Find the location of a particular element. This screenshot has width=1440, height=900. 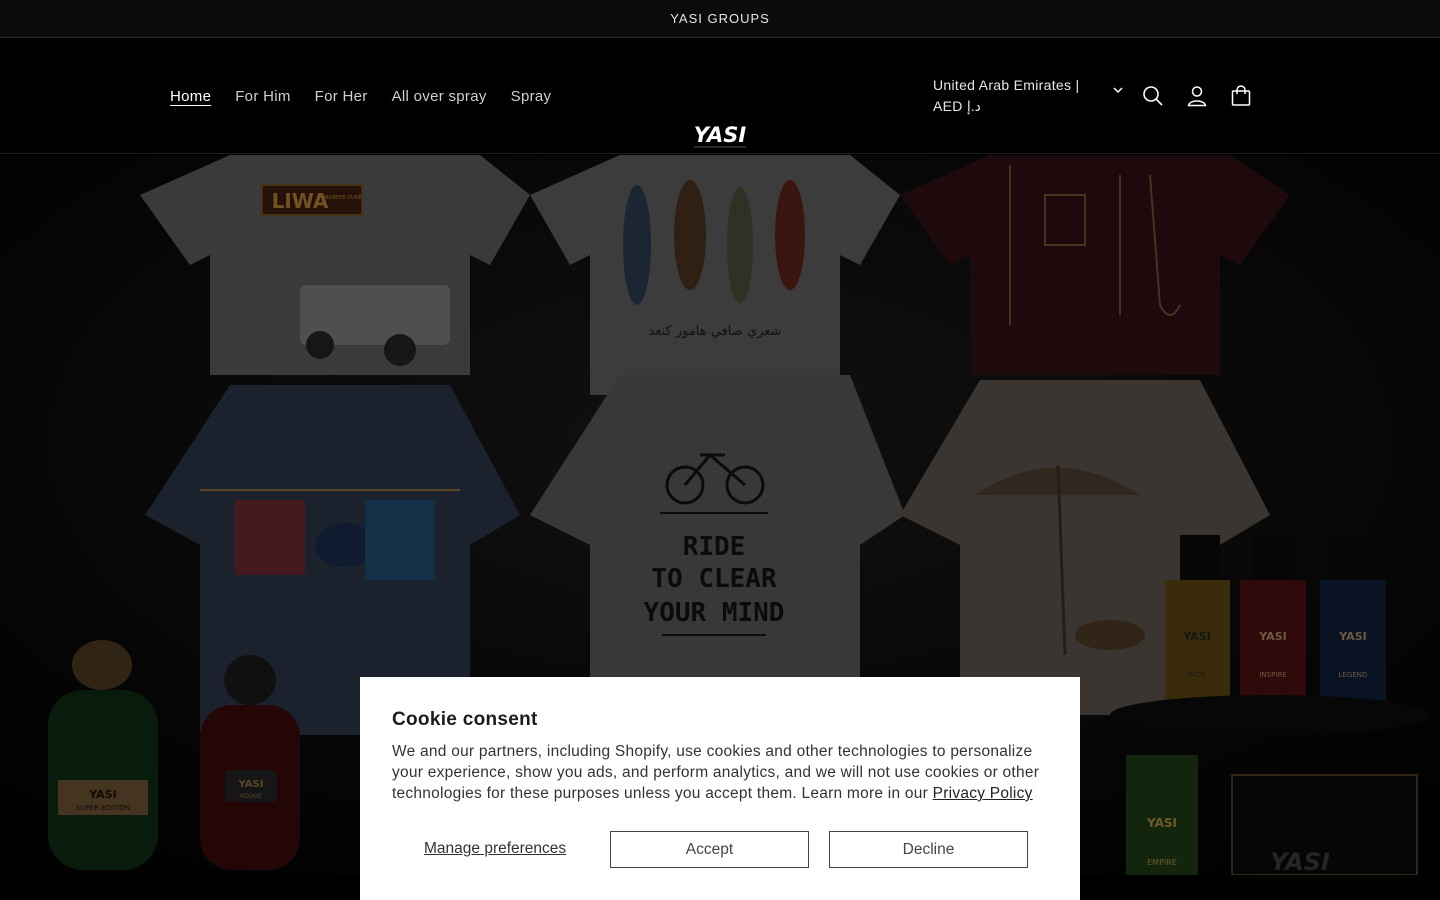

nav-item-for-her: For Her is located at coordinates (341, 96).